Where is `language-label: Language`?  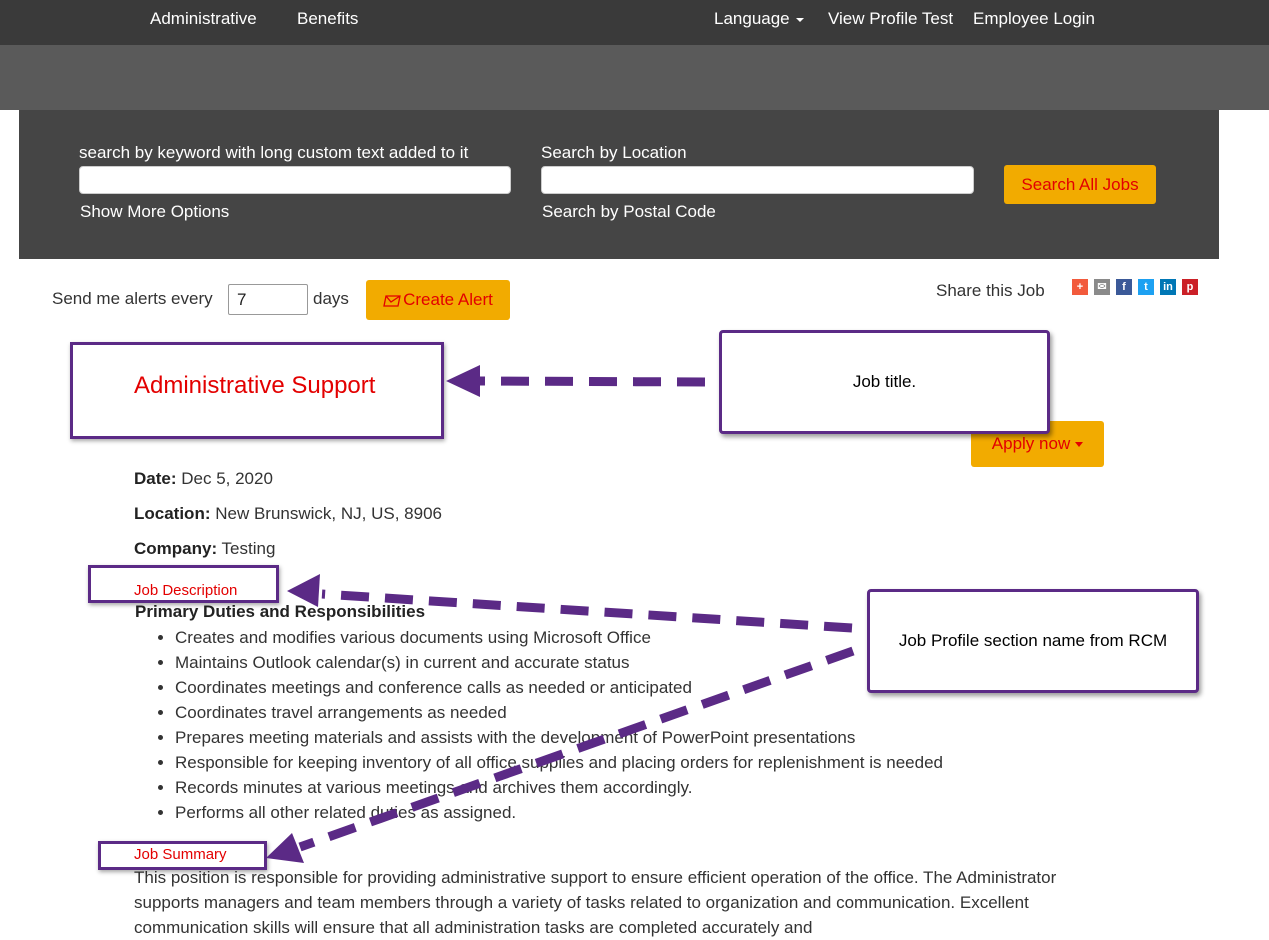 language-label: Language is located at coordinates (752, 18).